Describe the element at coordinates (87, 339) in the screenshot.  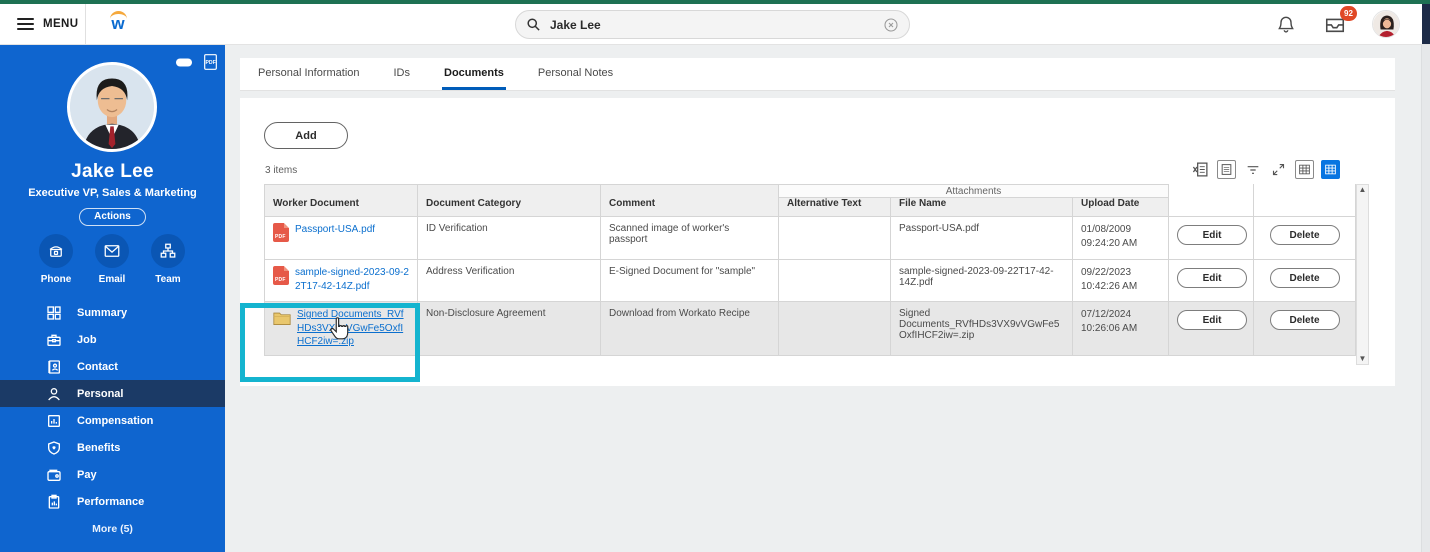
I see `sidebar-item-label: Job` at that location.